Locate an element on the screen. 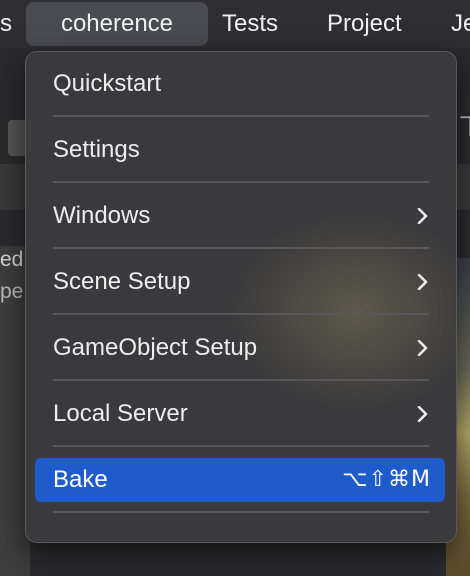 This screenshot has width=470, height=576. menu-item-local-server: Local Server is located at coordinates (240, 414).